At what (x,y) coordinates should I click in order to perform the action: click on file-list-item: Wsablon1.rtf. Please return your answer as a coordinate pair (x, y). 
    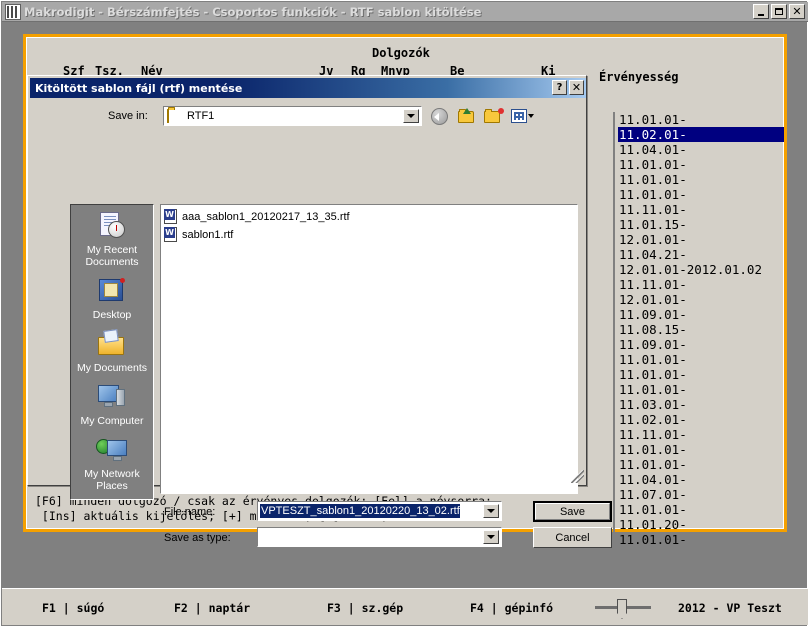
    Looking at the image, I should click on (370, 234).